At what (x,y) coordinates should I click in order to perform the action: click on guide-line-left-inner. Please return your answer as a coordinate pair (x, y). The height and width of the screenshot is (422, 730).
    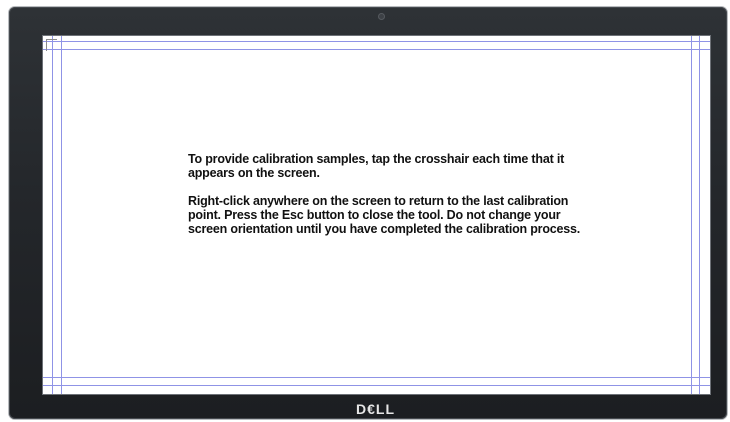
    Looking at the image, I should click on (61, 215).